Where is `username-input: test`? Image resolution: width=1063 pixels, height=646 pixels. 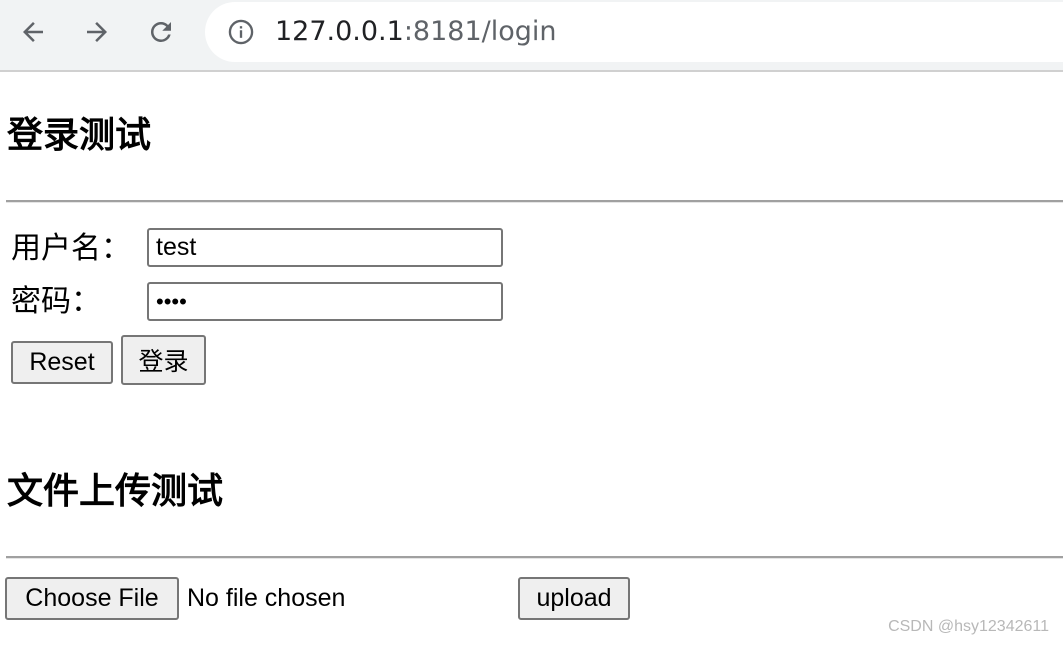 username-input: test is located at coordinates (325, 247).